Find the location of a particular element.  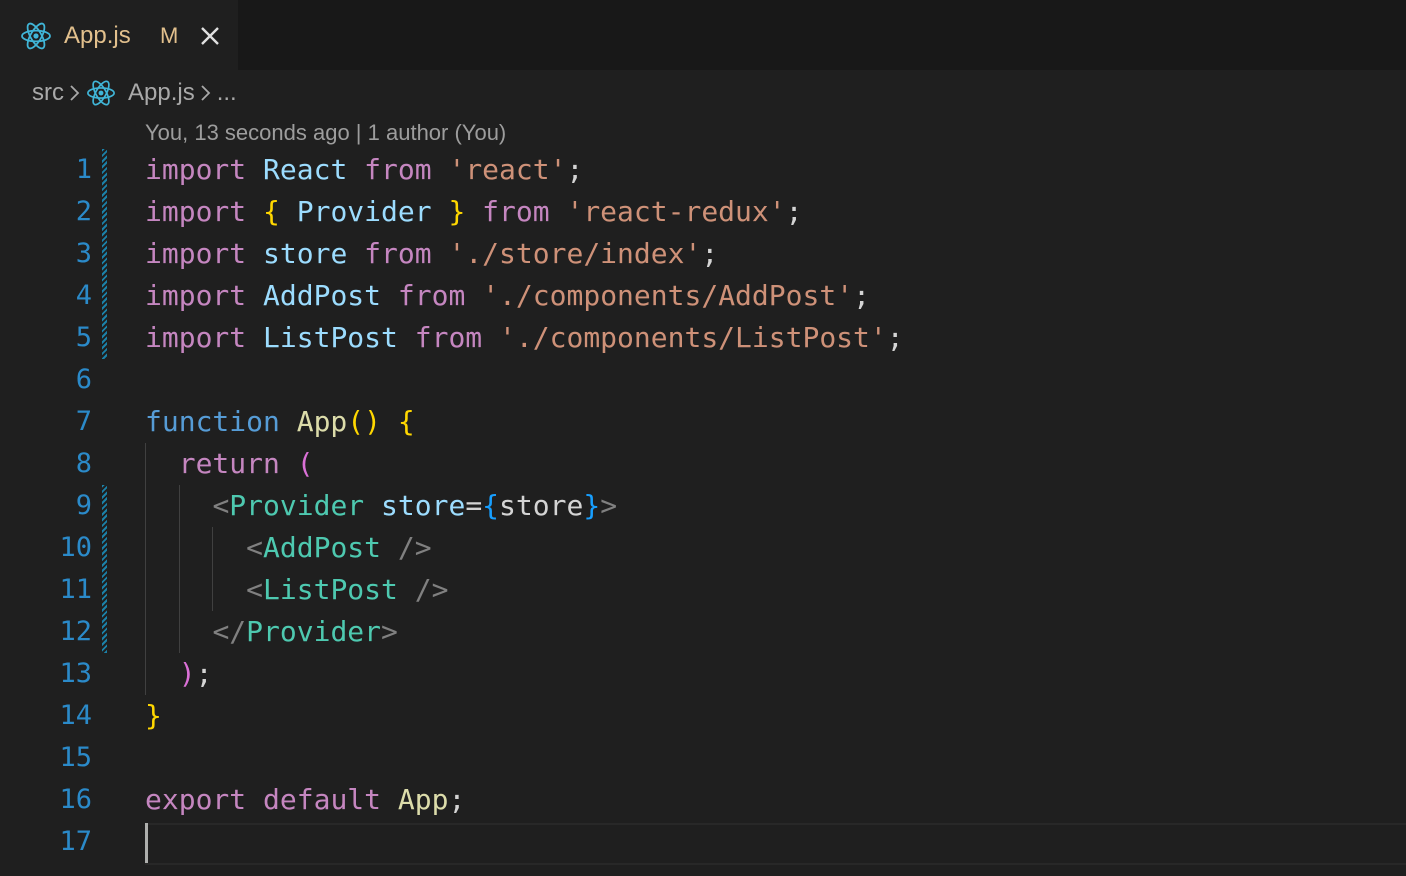

code-token: } is located at coordinates (592, 505).